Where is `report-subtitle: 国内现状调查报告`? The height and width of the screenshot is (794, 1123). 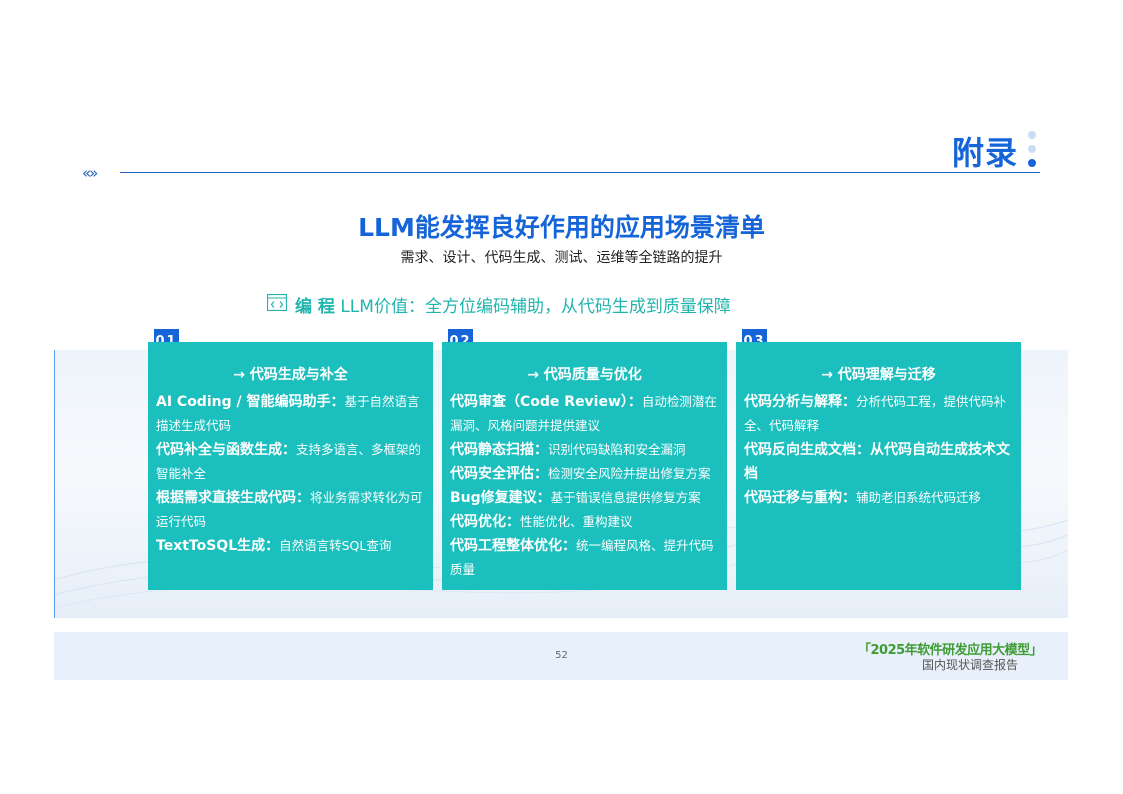
report-subtitle: 国内现状调查报告 is located at coordinates (970, 665).